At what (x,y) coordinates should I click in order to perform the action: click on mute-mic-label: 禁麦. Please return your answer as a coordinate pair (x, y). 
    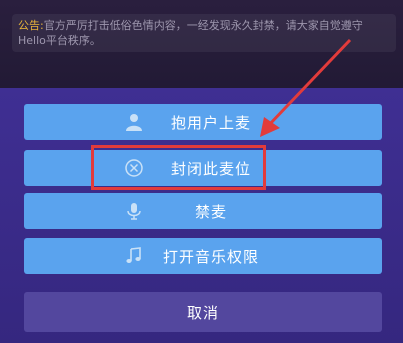
    Looking at the image, I should click on (210, 211).